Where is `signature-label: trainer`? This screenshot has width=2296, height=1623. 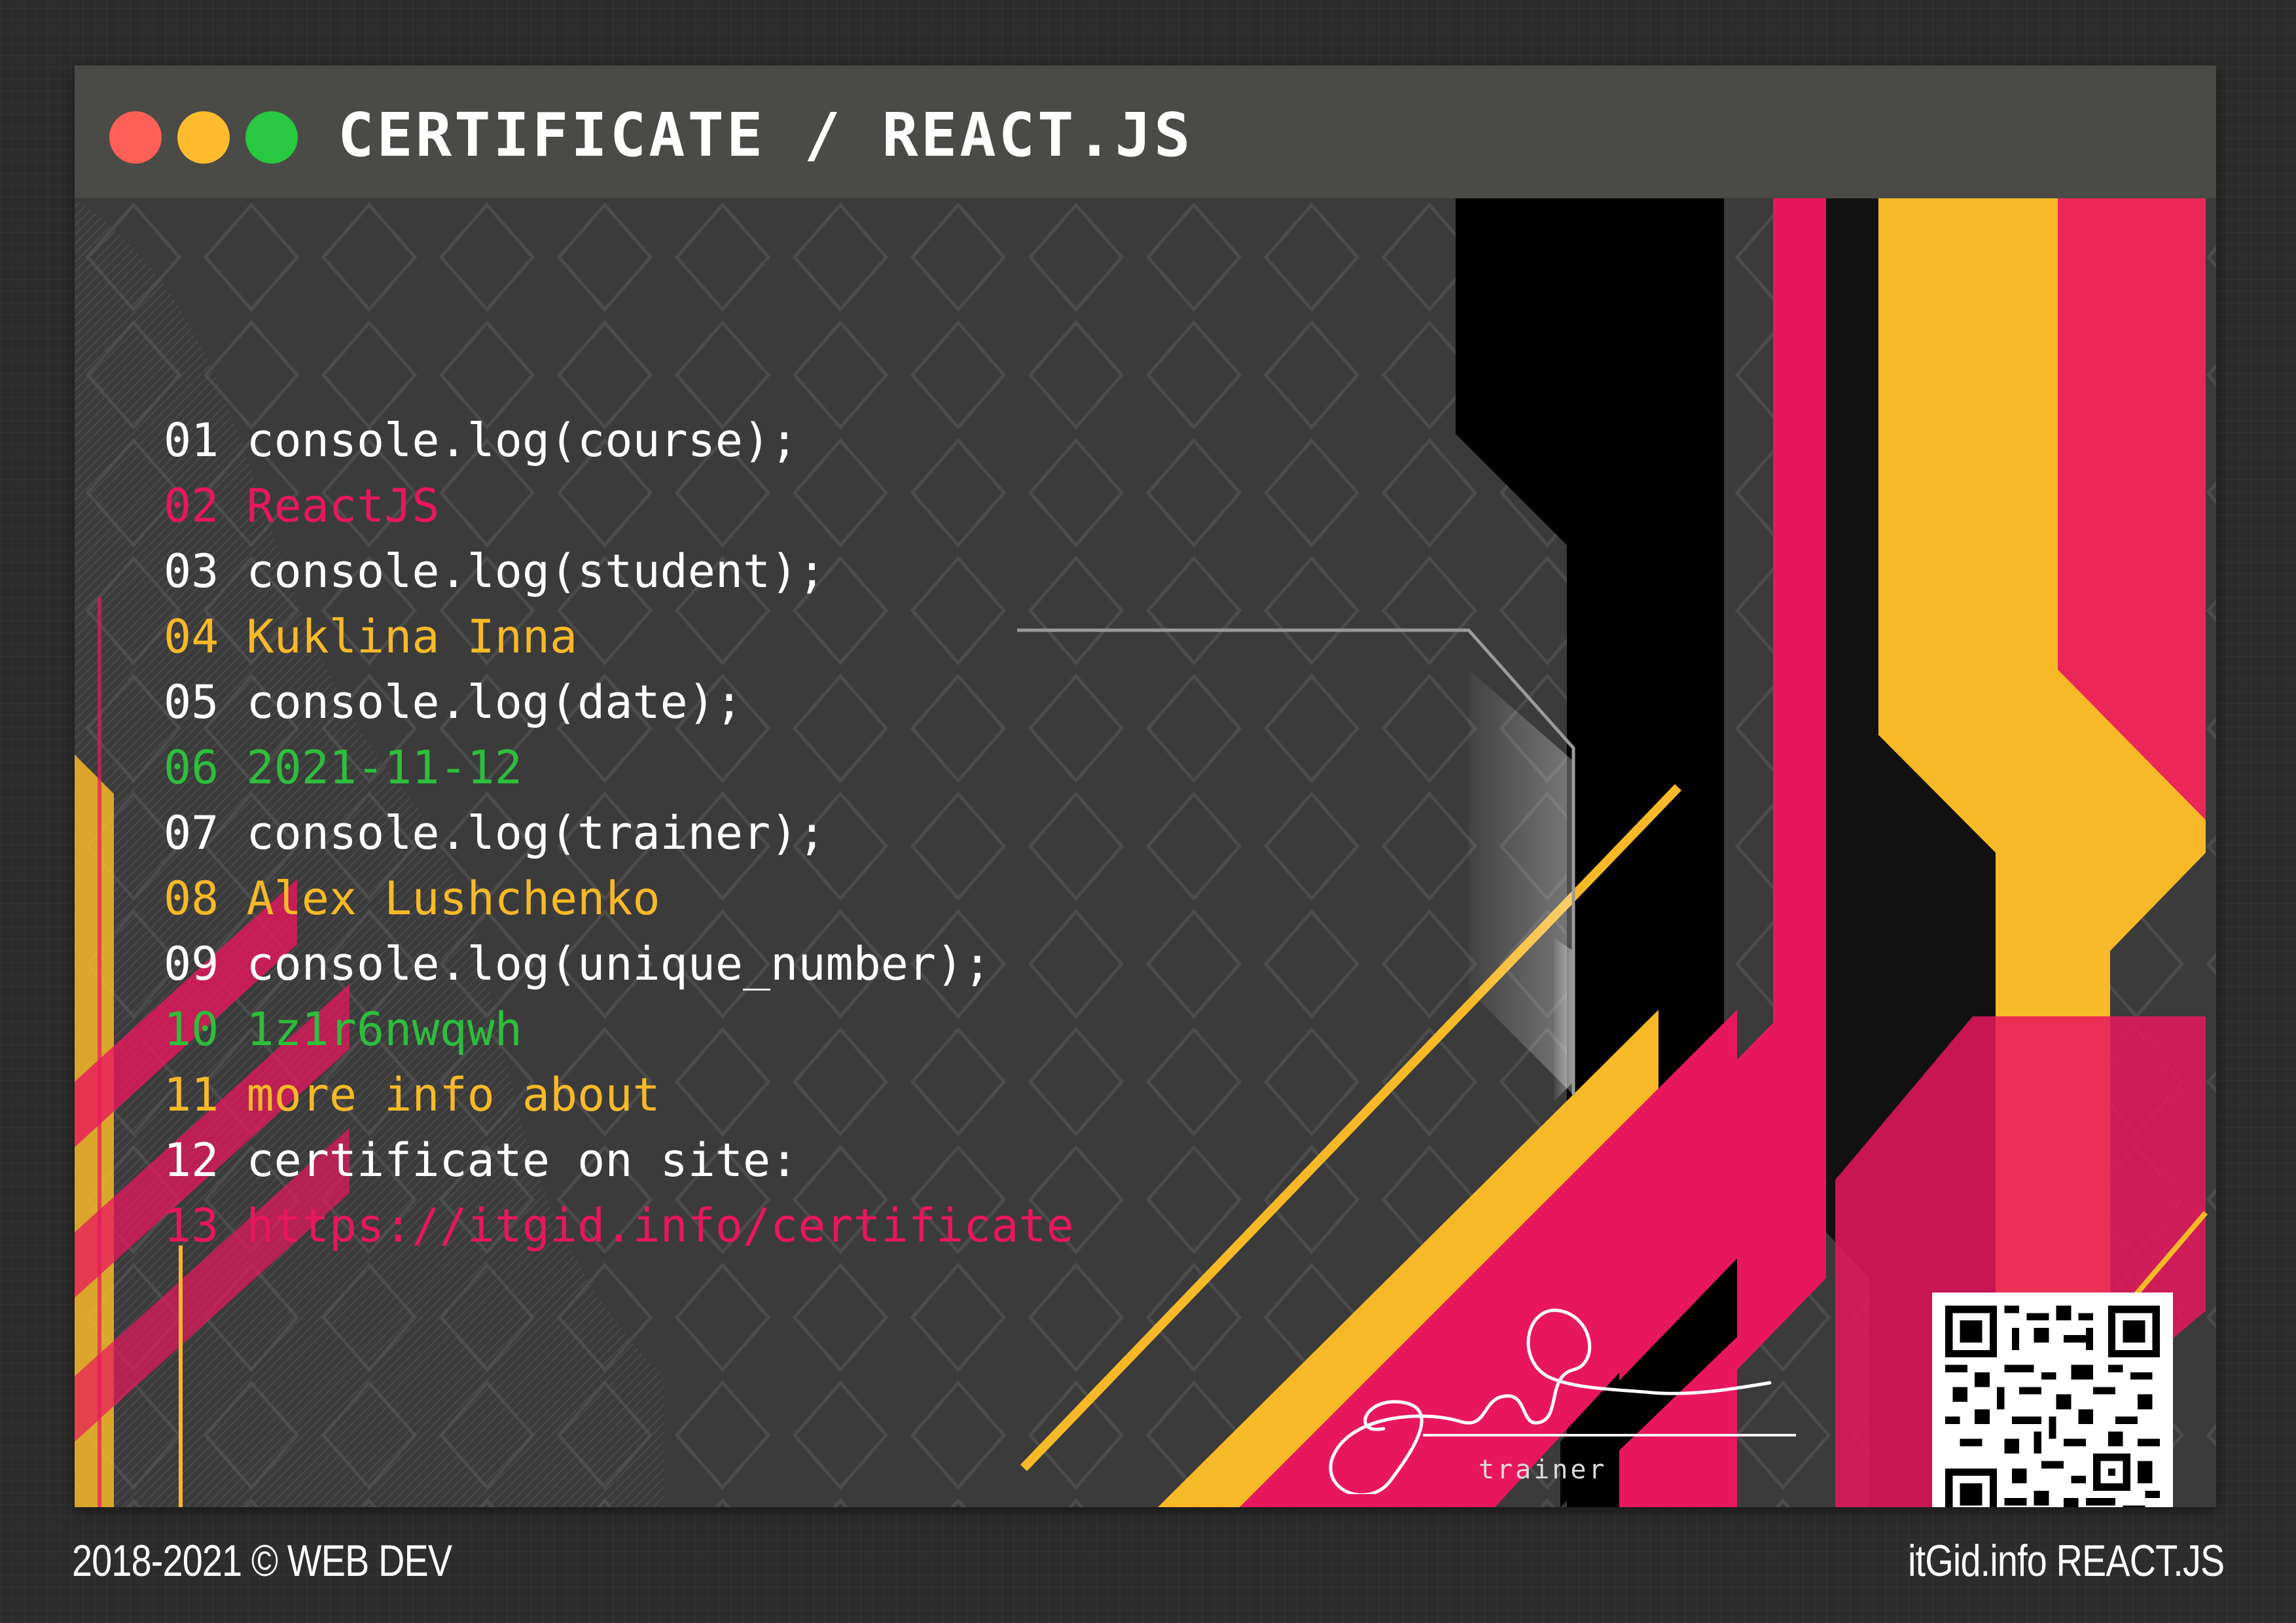
signature-label: trainer is located at coordinates (1543, 1470).